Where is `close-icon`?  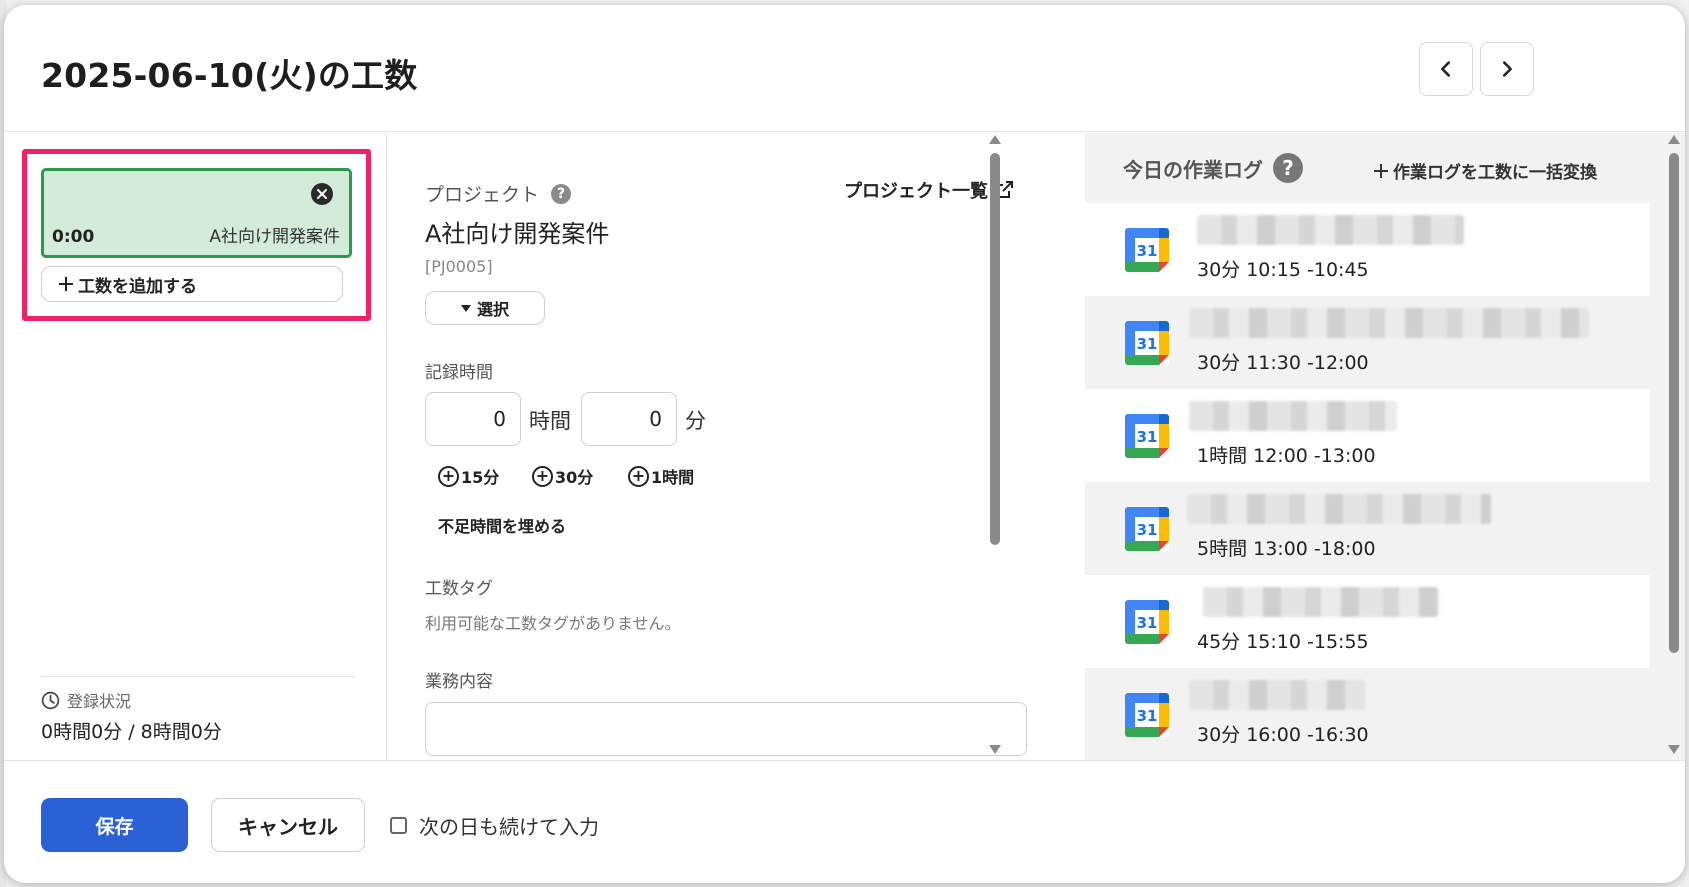 close-icon is located at coordinates (322, 194).